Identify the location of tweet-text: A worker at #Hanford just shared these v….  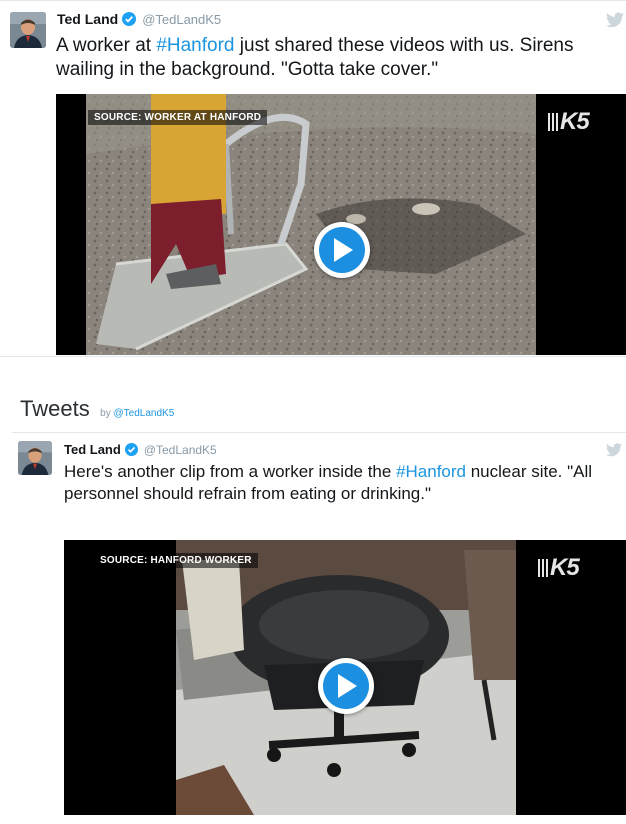
(315, 57).